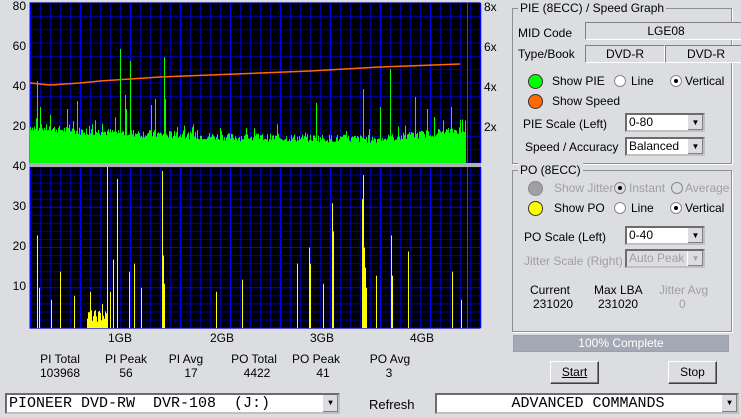 The image size is (741, 418). I want to click on progress-bar: 100% Complete, so click(621, 343).